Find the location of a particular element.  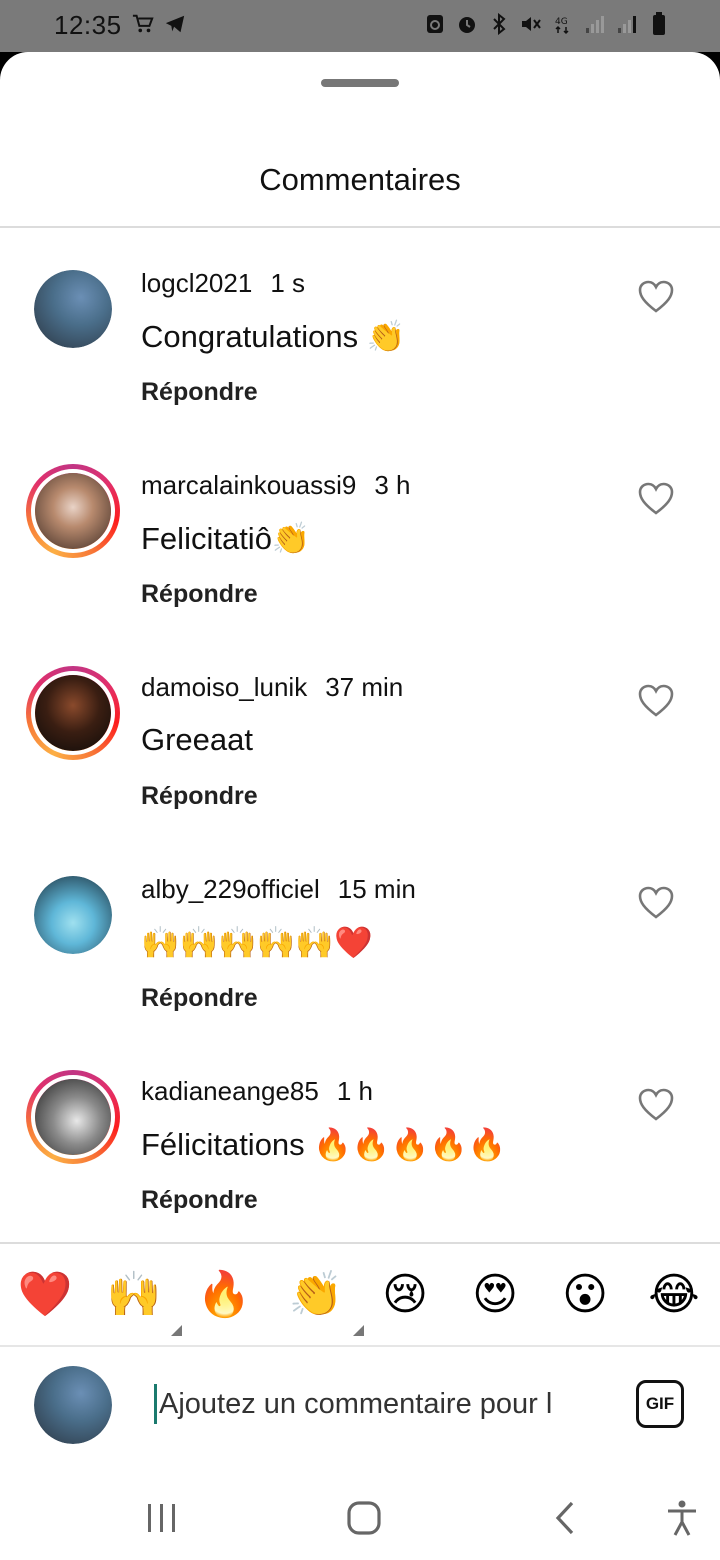

gif-button: GIF is located at coordinates (660, 1404).